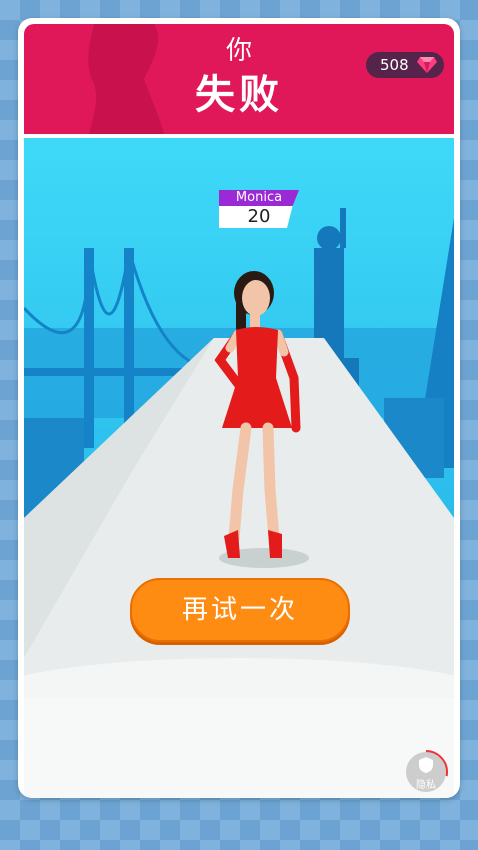  I want to click on diamond-gem-icon, so click(427, 65).